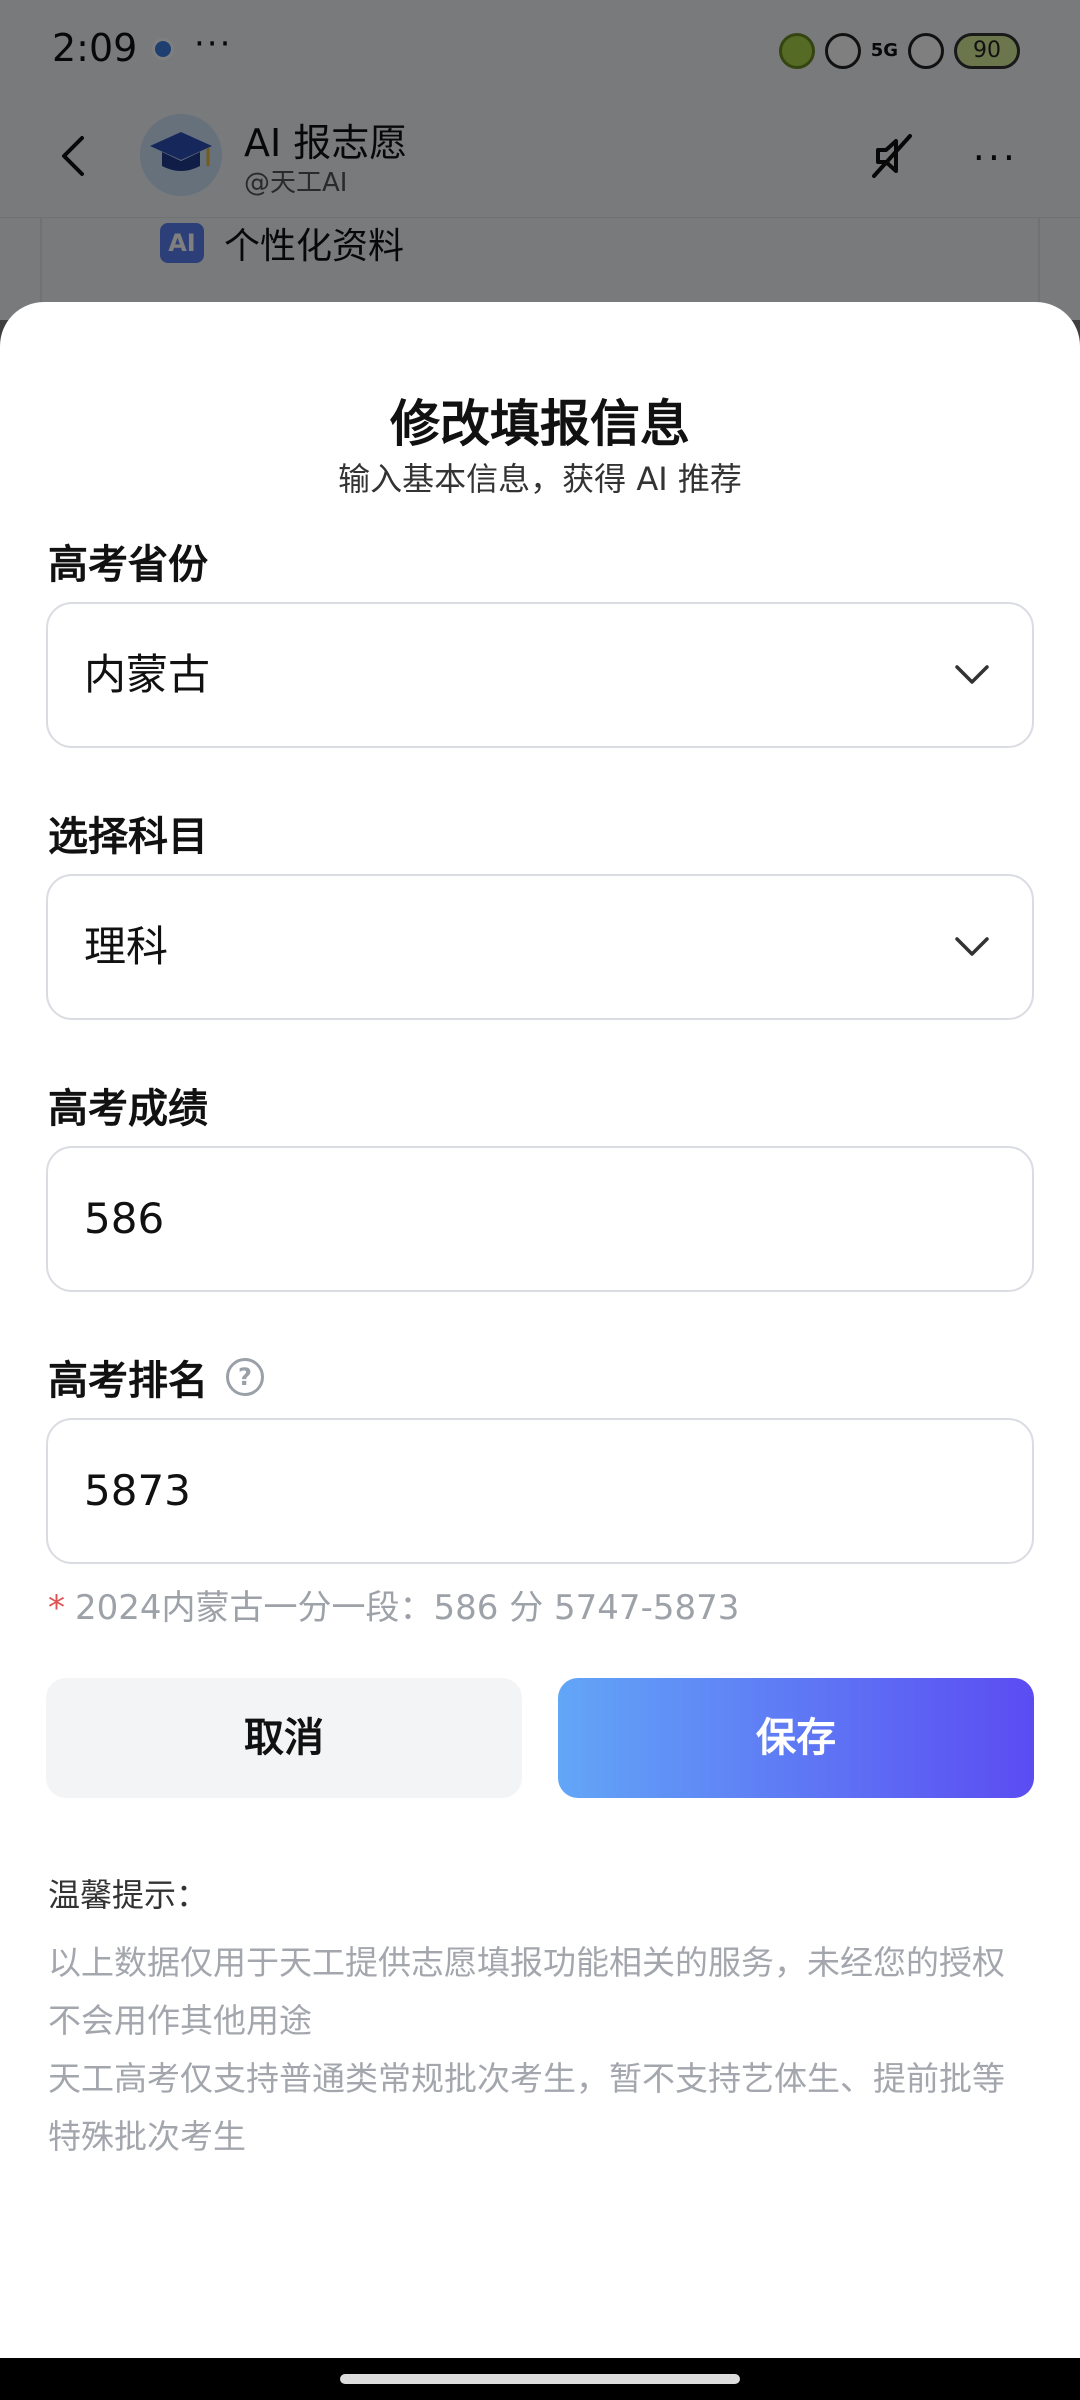 Image resolution: width=1080 pixels, height=2400 pixels. I want to click on save-button: 保存, so click(796, 1738).